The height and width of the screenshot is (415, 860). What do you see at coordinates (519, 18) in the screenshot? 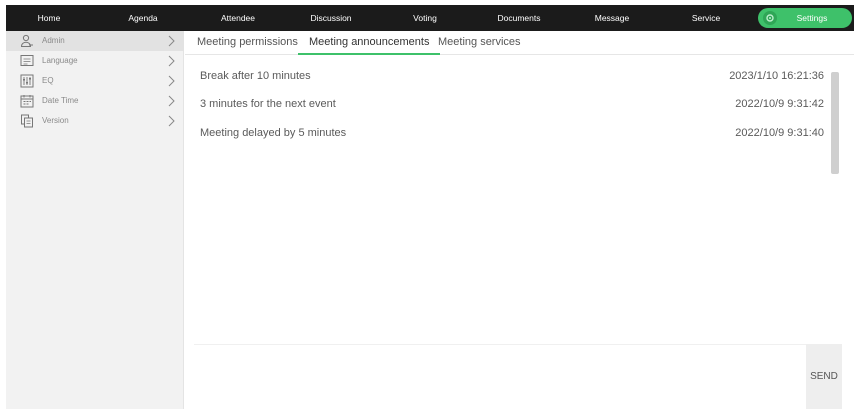
I see `nav-documents: Documents` at bounding box center [519, 18].